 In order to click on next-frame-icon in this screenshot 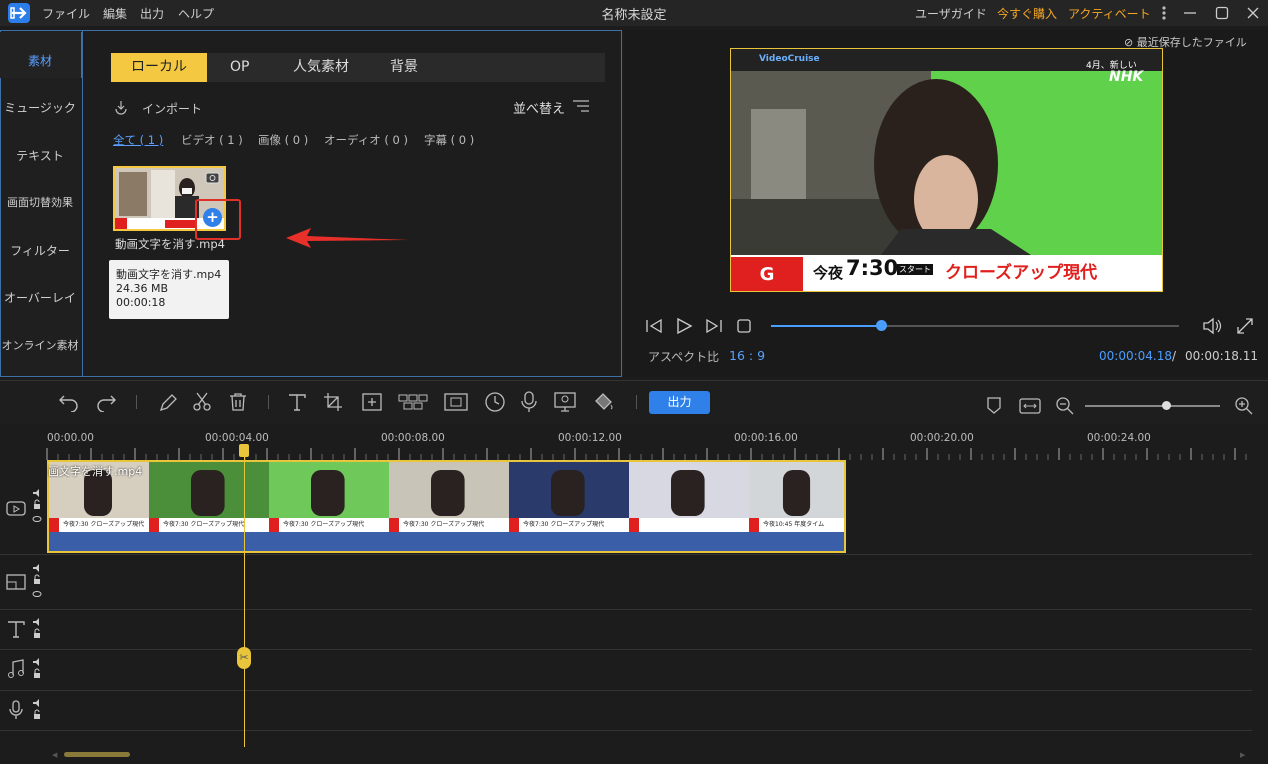, I will do `click(714, 326)`.